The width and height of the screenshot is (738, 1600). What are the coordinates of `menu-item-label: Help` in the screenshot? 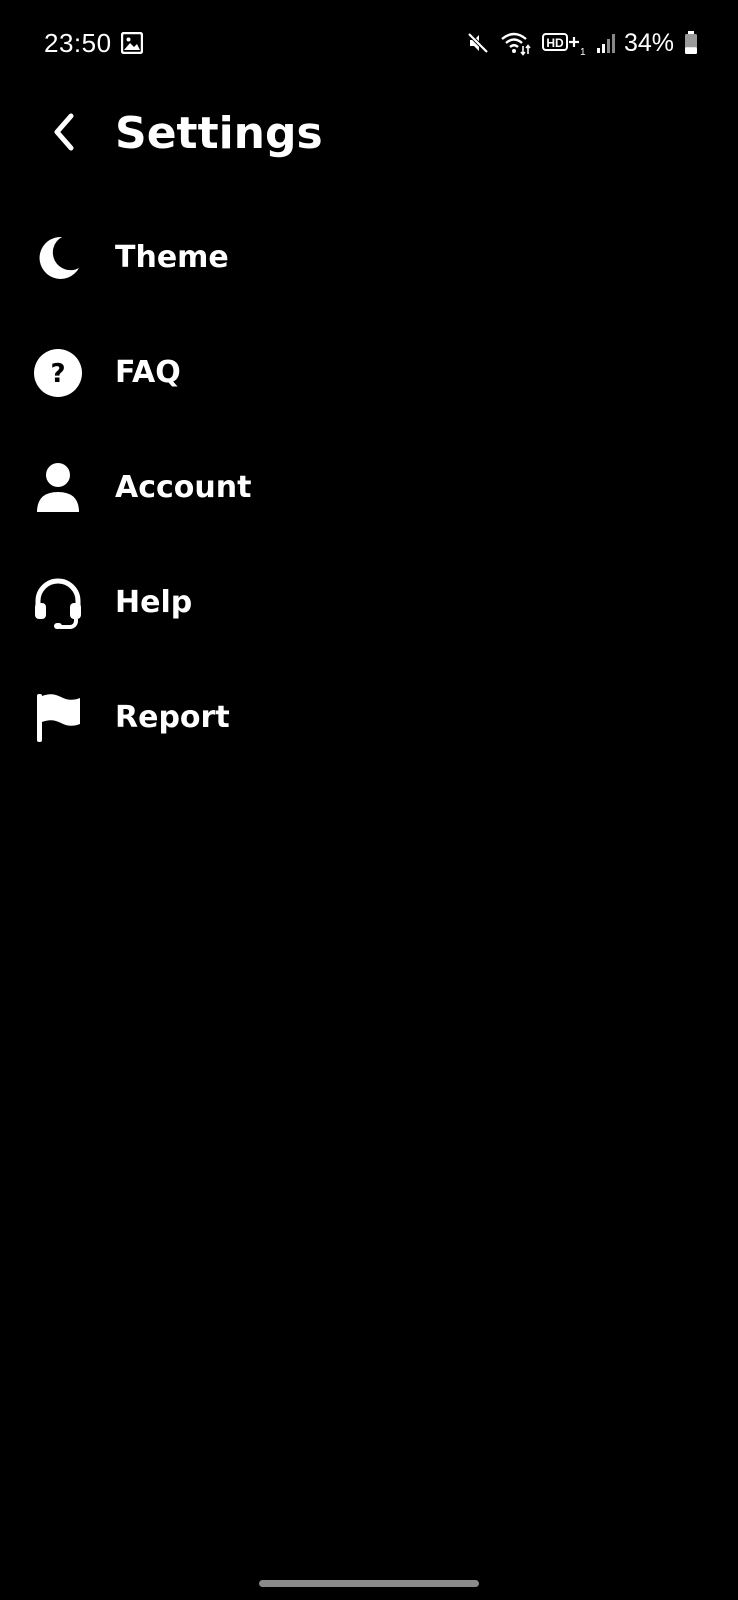 It's located at (154, 602).